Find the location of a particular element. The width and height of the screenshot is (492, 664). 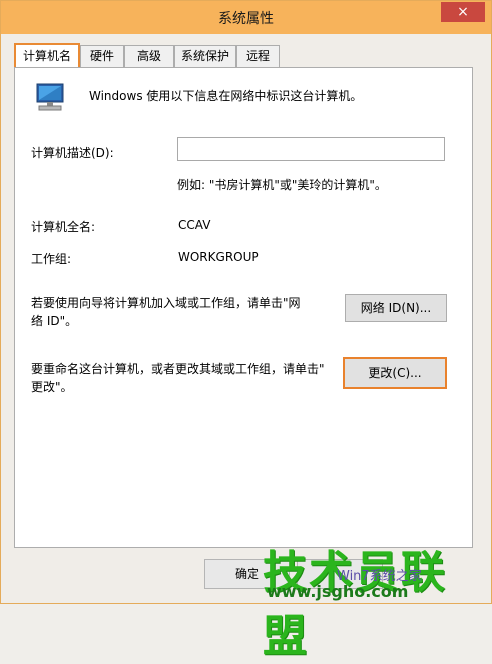

workgroup-value: WORKGROUP is located at coordinates (218, 257).